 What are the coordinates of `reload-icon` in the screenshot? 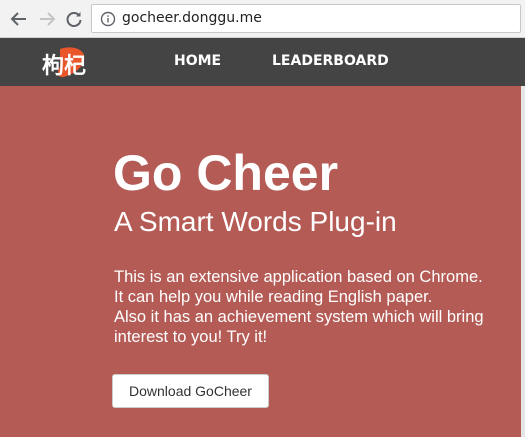 It's located at (74, 19).